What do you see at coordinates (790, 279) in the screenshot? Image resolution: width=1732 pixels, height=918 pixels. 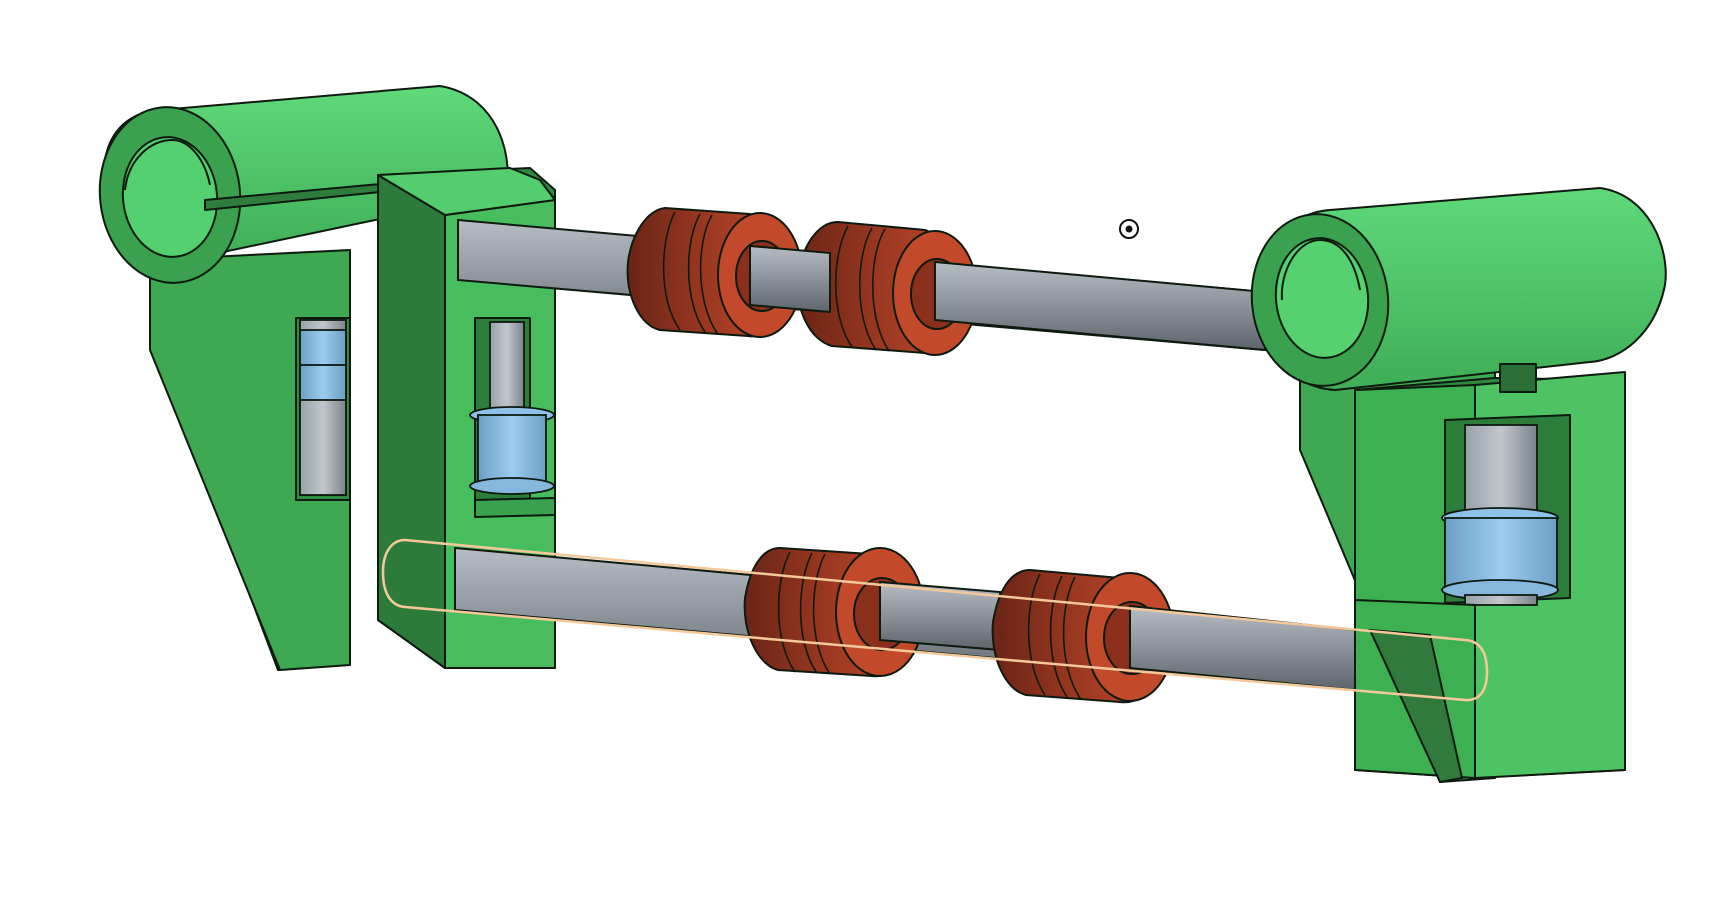 I see `top-rod-middle` at bounding box center [790, 279].